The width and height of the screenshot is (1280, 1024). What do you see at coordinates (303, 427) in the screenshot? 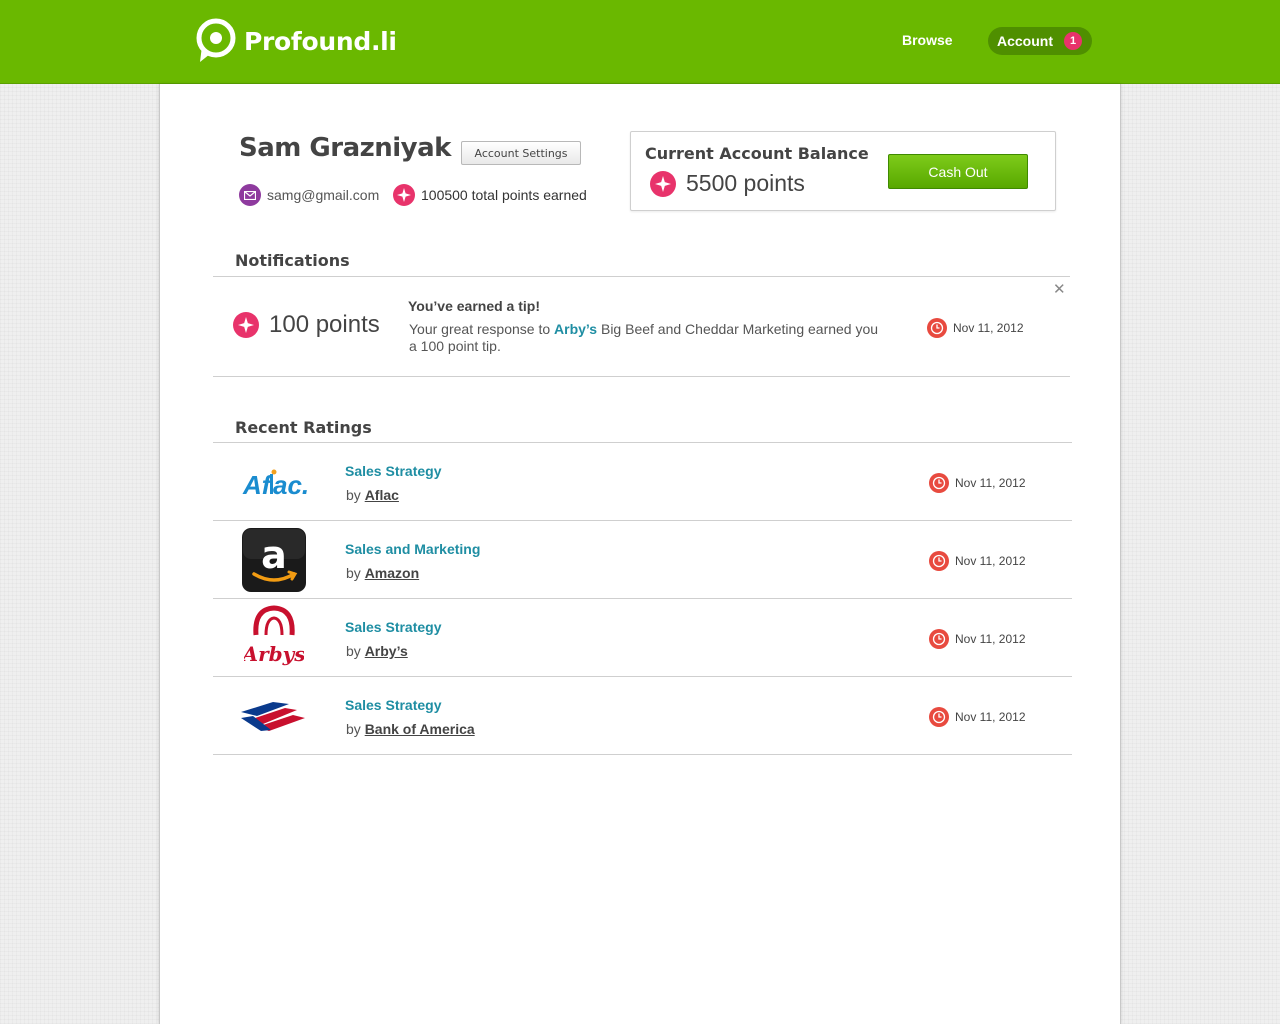
I see `recent-ratings-heading: Recent Ratings` at bounding box center [303, 427].